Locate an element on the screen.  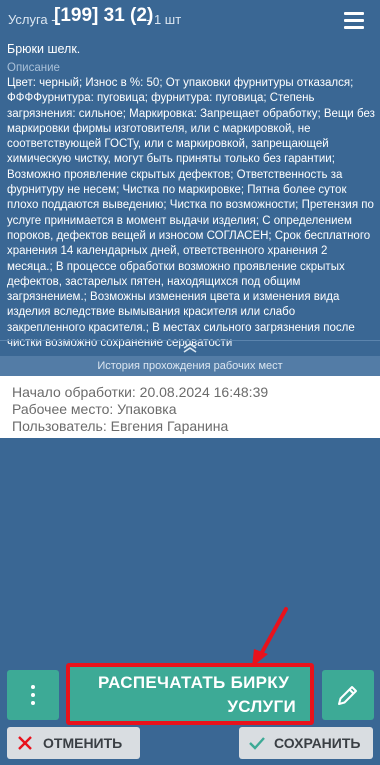
vertical-dots-icon is located at coordinates (33, 695).